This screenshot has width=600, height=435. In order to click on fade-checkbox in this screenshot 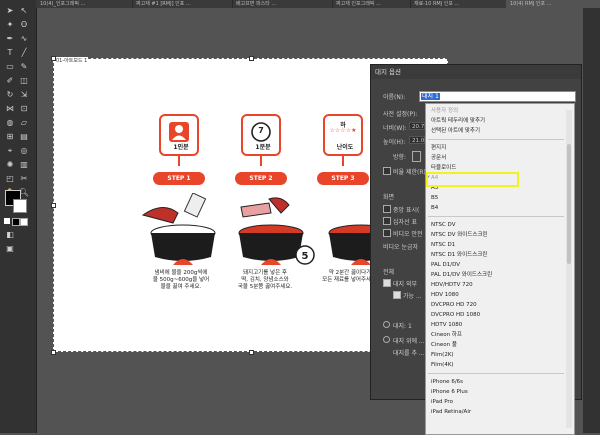, I will do `click(397, 295)`.